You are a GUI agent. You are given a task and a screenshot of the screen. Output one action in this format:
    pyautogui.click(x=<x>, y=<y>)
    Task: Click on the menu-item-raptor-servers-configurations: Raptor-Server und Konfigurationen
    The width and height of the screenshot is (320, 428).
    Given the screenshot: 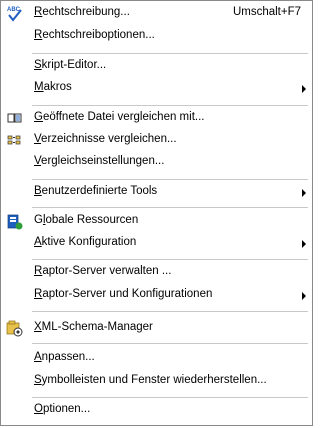 What is the action you would take?
    pyautogui.click(x=156, y=296)
    